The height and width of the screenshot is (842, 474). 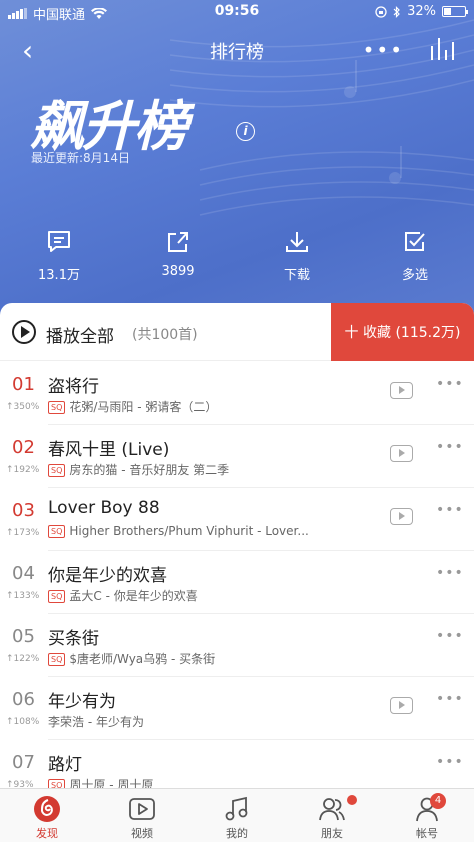 I want to click on song-artist-album: $唐老师/Wya乌鸦 - 买条街, so click(x=142, y=659).